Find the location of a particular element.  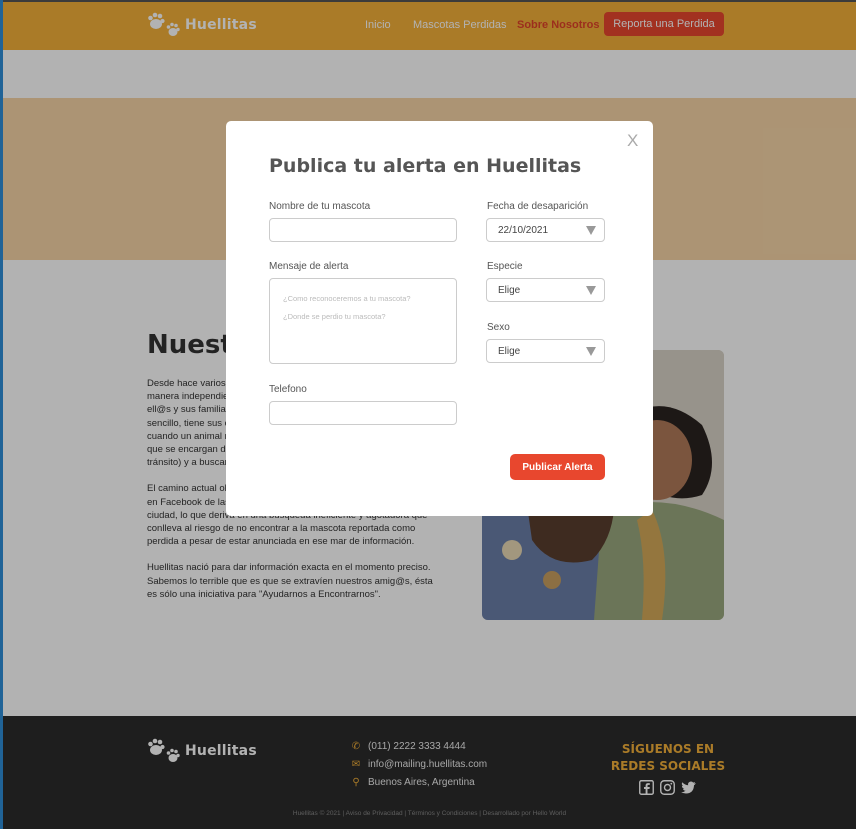

mensaje-placeholder: ¿Donde se perdio tu mascota? is located at coordinates (334, 316).